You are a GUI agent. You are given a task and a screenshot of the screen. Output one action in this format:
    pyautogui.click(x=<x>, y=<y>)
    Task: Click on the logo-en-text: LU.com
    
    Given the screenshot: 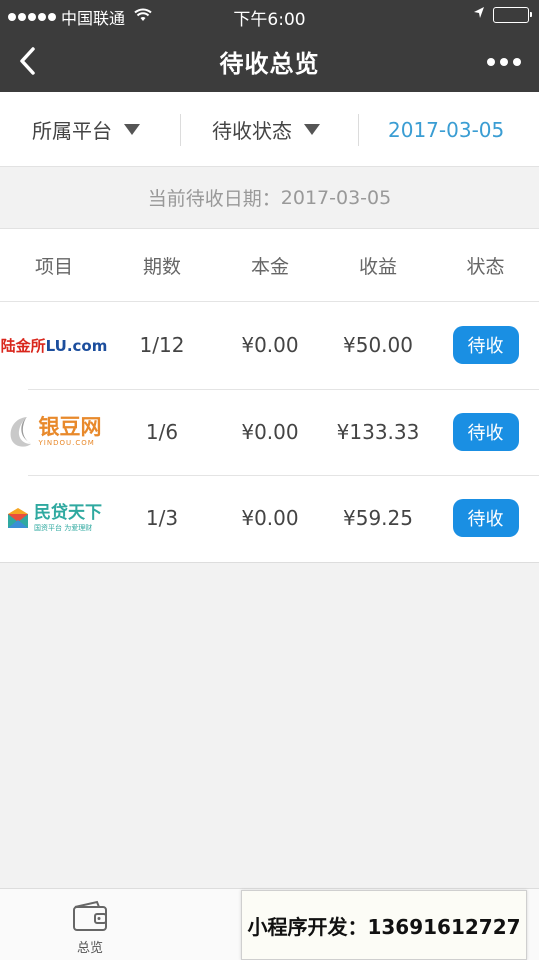 What is the action you would take?
    pyautogui.click(x=76, y=345)
    